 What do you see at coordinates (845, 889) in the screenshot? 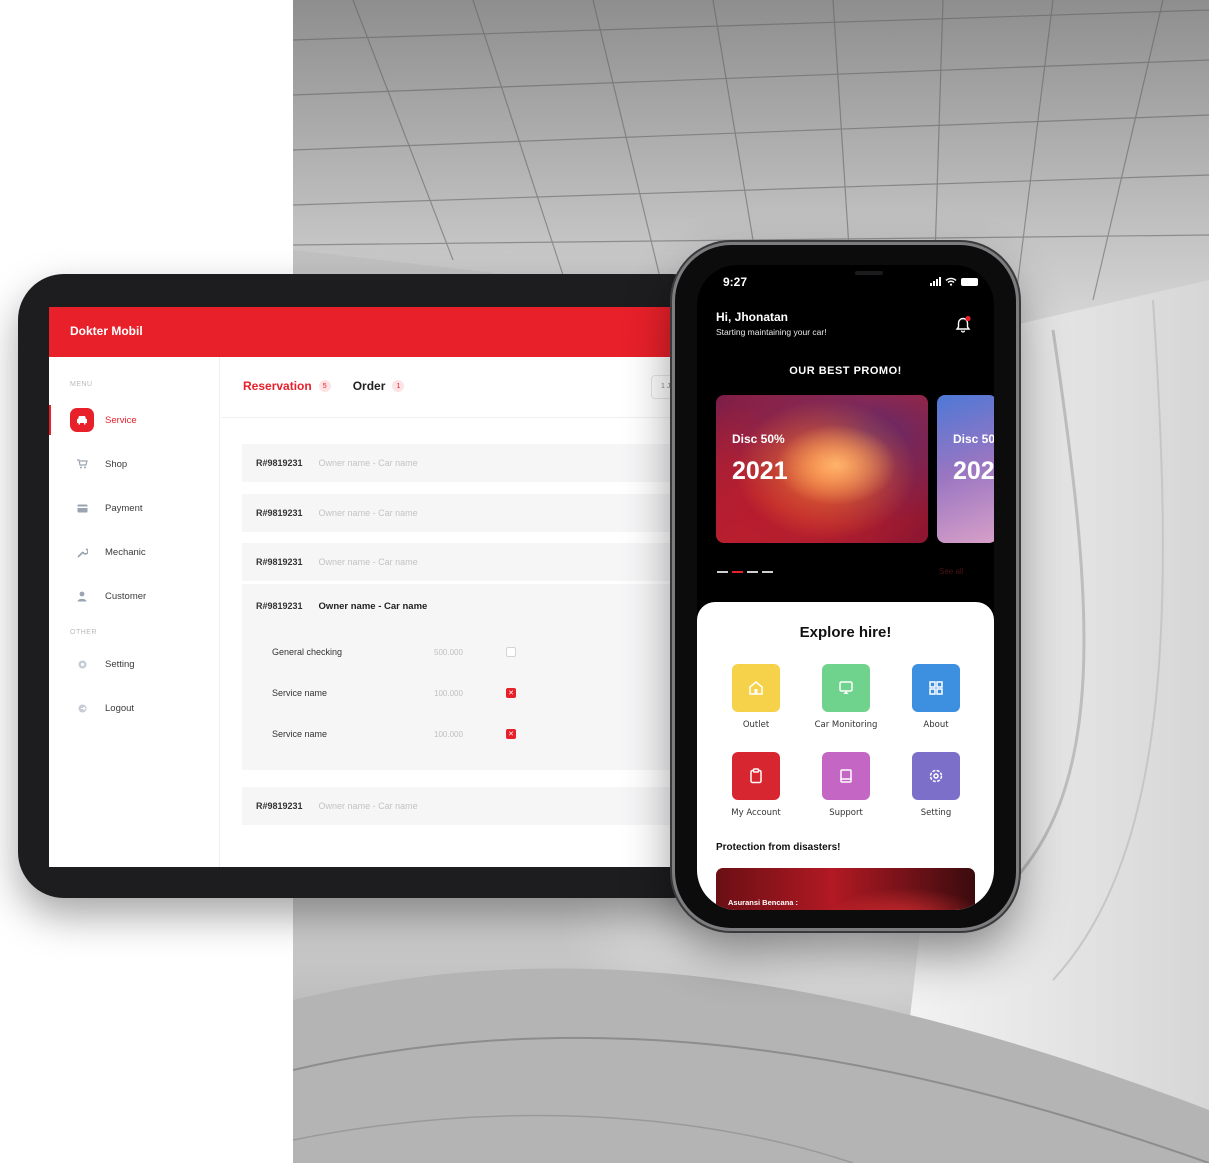
I see `insurance-banner: Asuransi Bencana :` at bounding box center [845, 889].